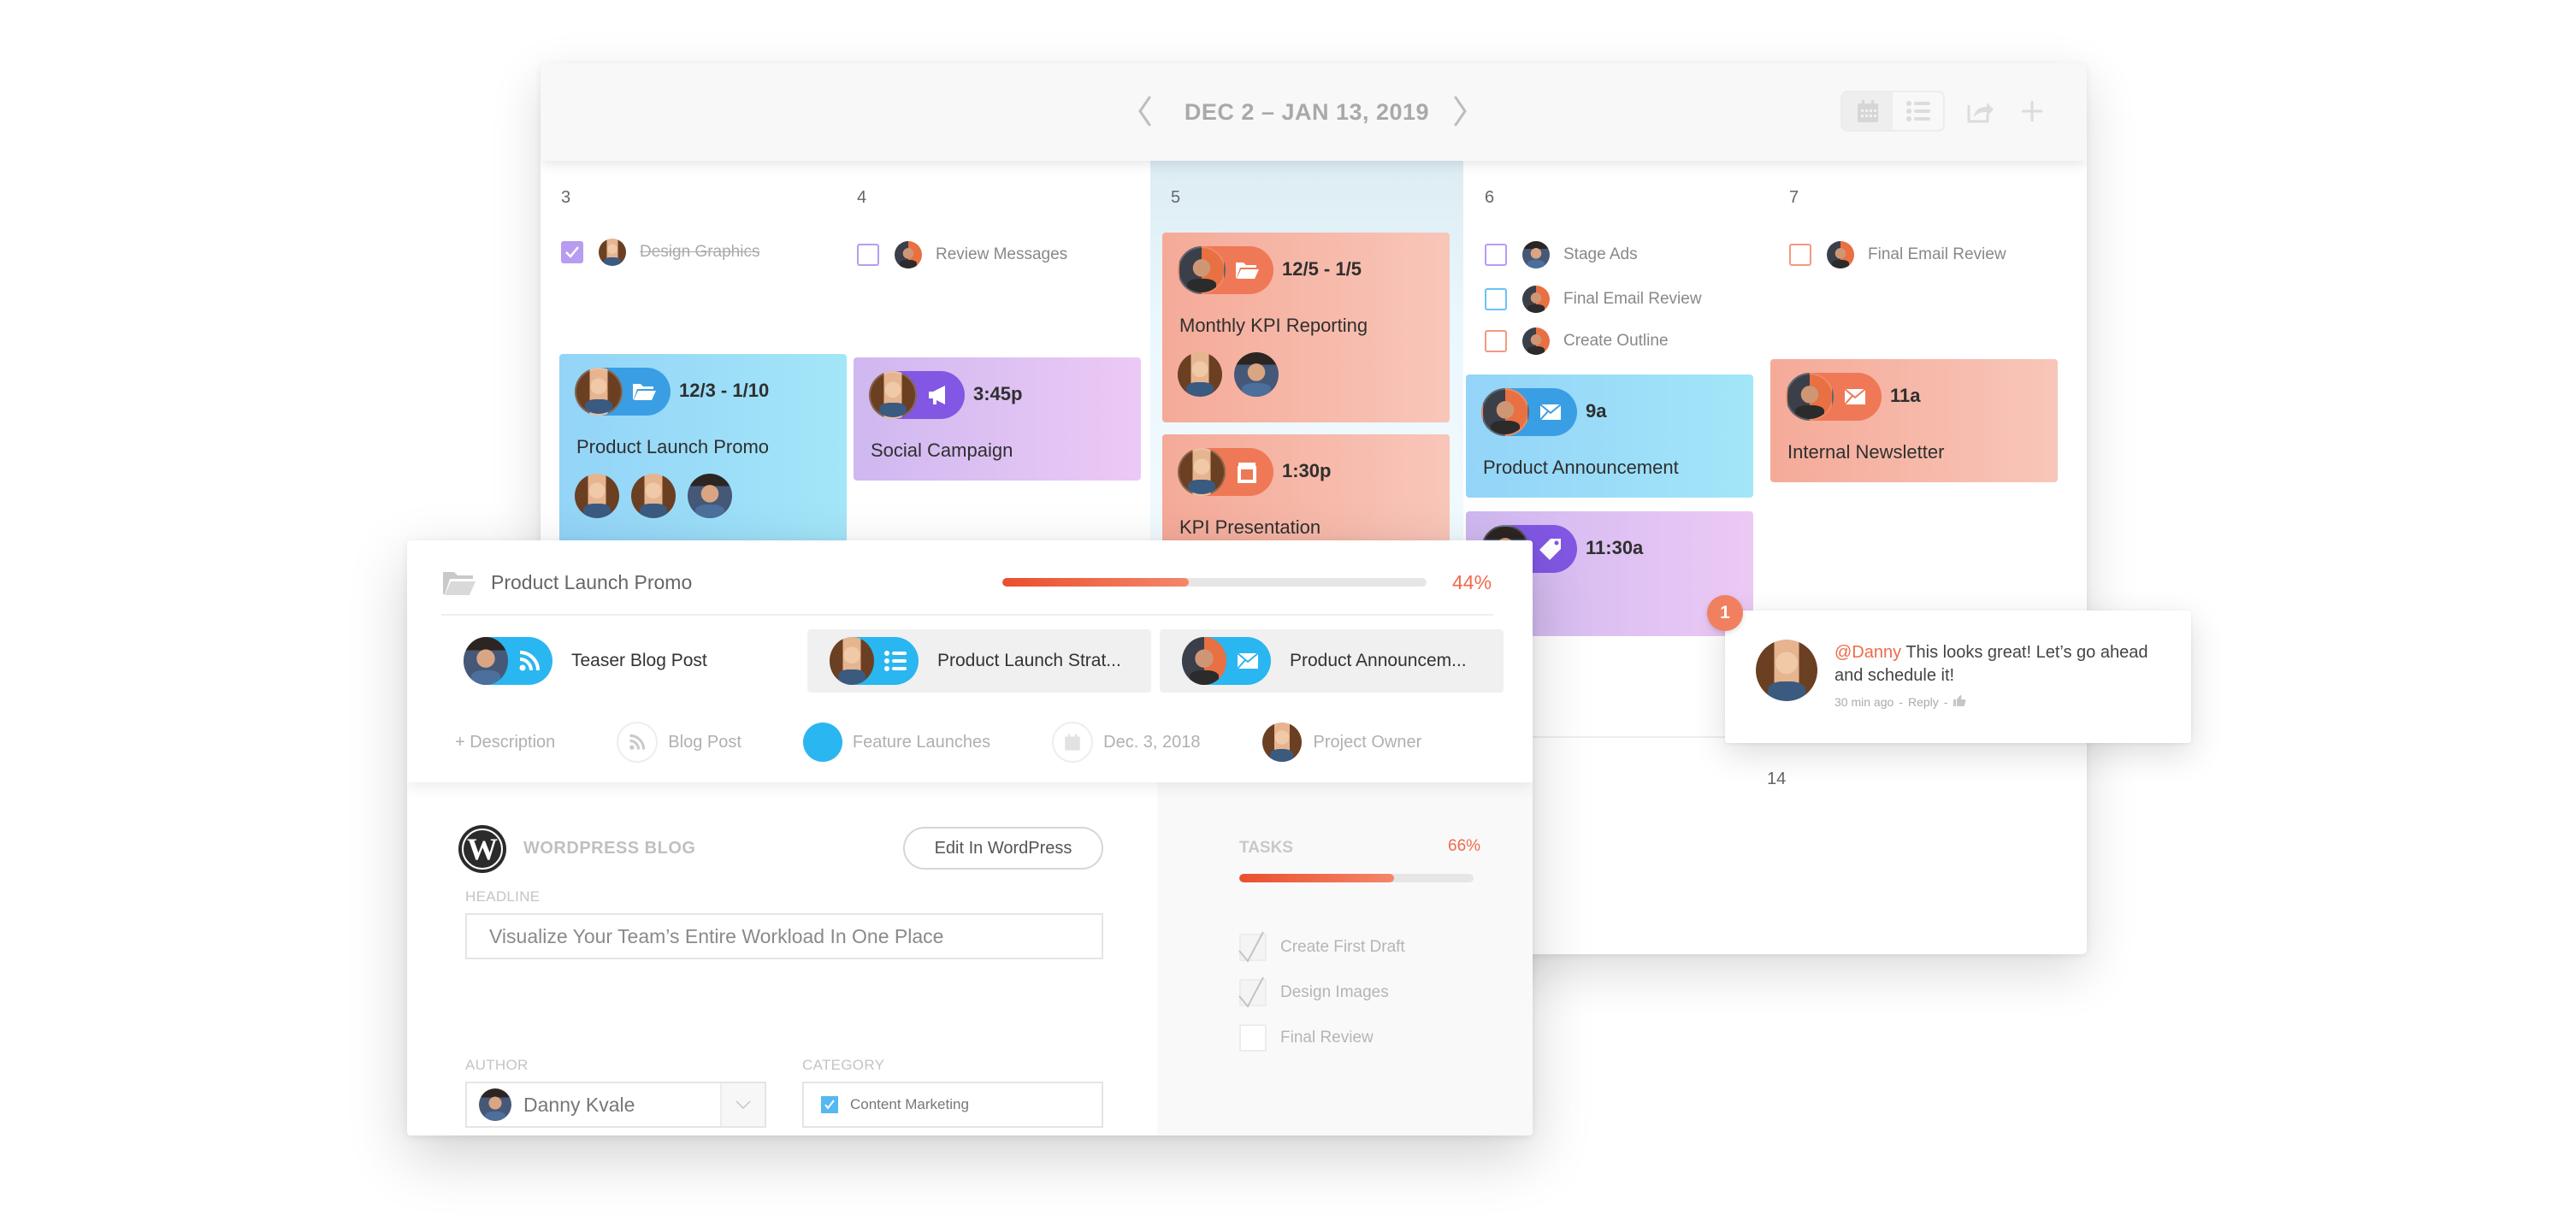  What do you see at coordinates (1306, 328) in the screenshot?
I see `event-card: 12/5 - 1/5 Monthly KPI Reporting` at bounding box center [1306, 328].